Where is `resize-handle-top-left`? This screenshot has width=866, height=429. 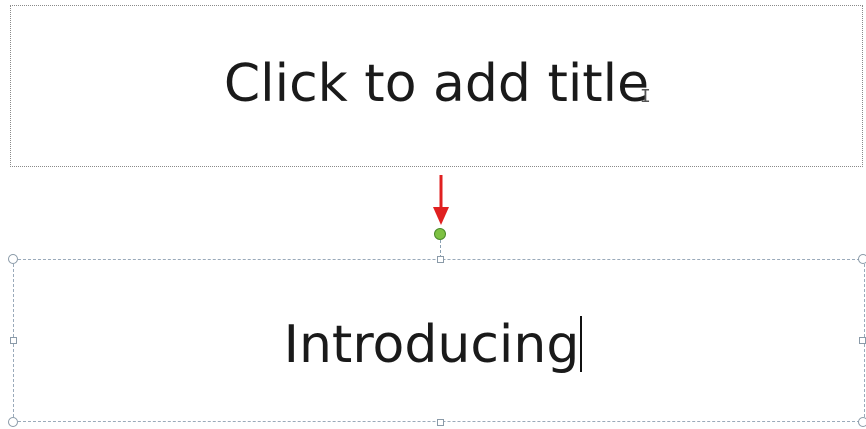
resize-handle-top-left is located at coordinates (13, 259).